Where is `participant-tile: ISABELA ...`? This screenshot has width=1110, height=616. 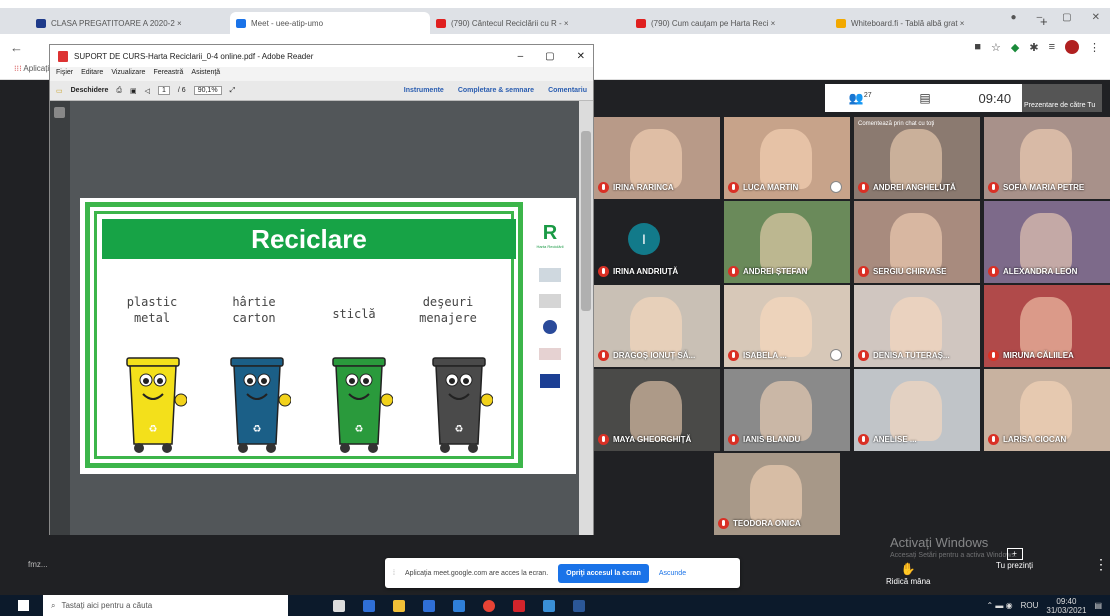 participant-tile: ISABELA ... is located at coordinates (787, 326).